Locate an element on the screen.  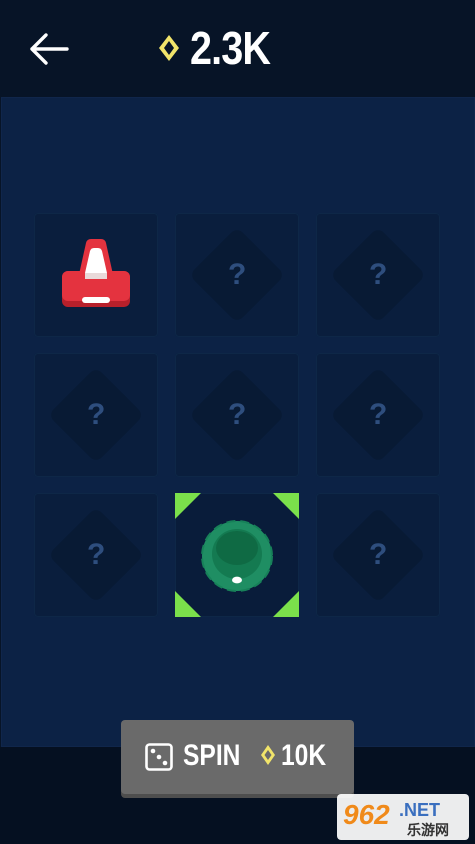
tile-revealed is located at coordinates (96, 275).